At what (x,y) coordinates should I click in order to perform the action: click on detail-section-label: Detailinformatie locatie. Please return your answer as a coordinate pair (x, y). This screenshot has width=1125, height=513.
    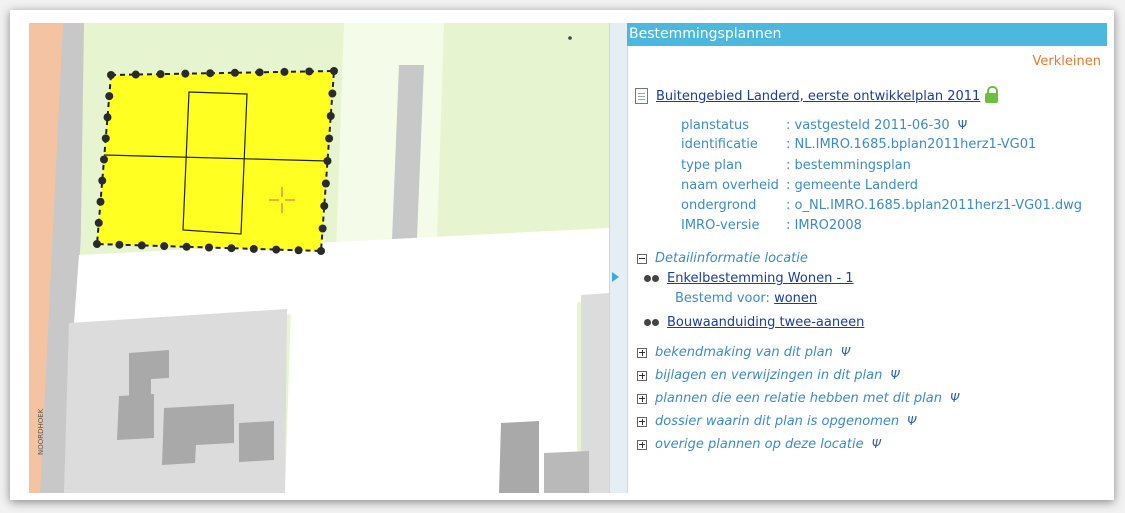
    Looking at the image, I should click on (731, 258).